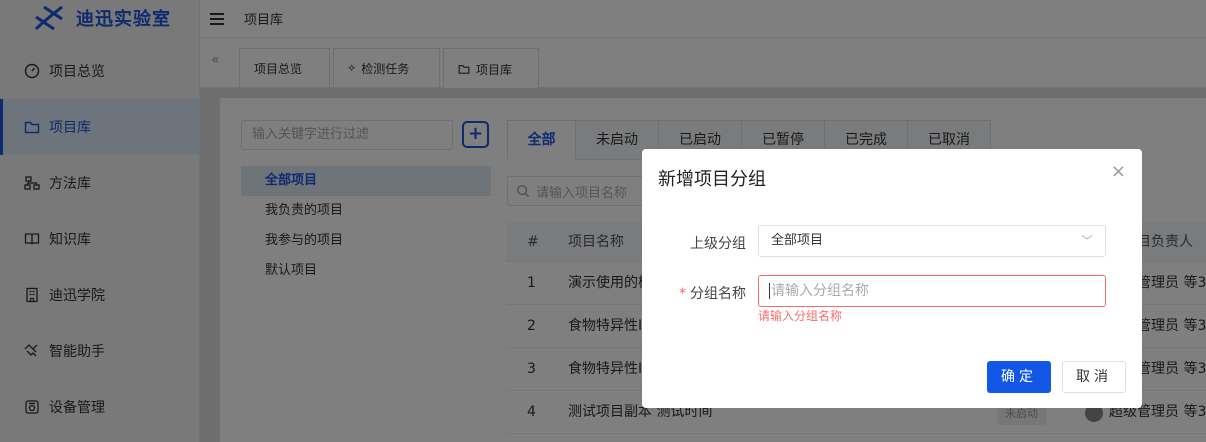  I want to click on chevron-down-icon: ﹀, so click(1086, 241).